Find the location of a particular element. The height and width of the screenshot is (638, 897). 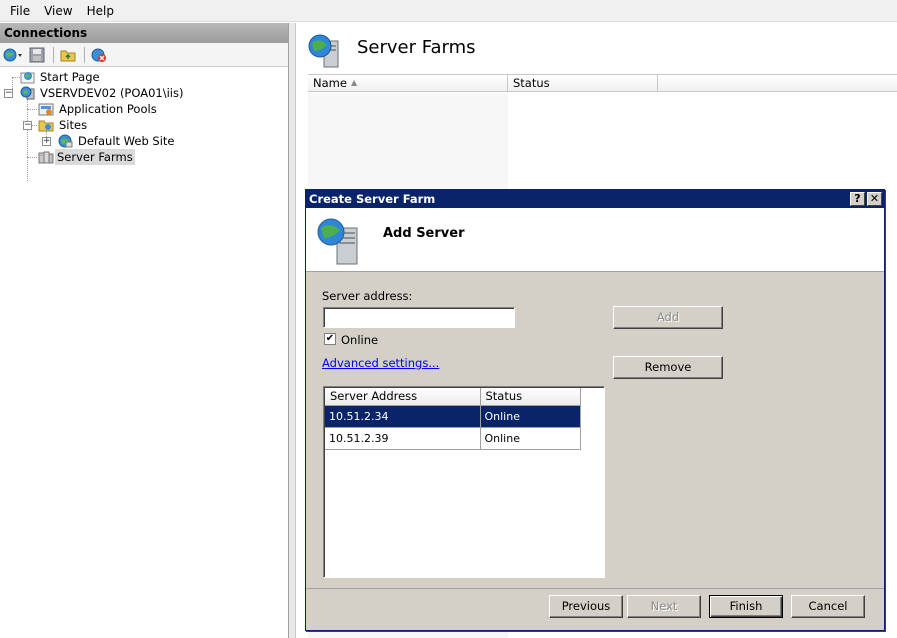

page-title: Server Farms is located at coordinates (416, 47).